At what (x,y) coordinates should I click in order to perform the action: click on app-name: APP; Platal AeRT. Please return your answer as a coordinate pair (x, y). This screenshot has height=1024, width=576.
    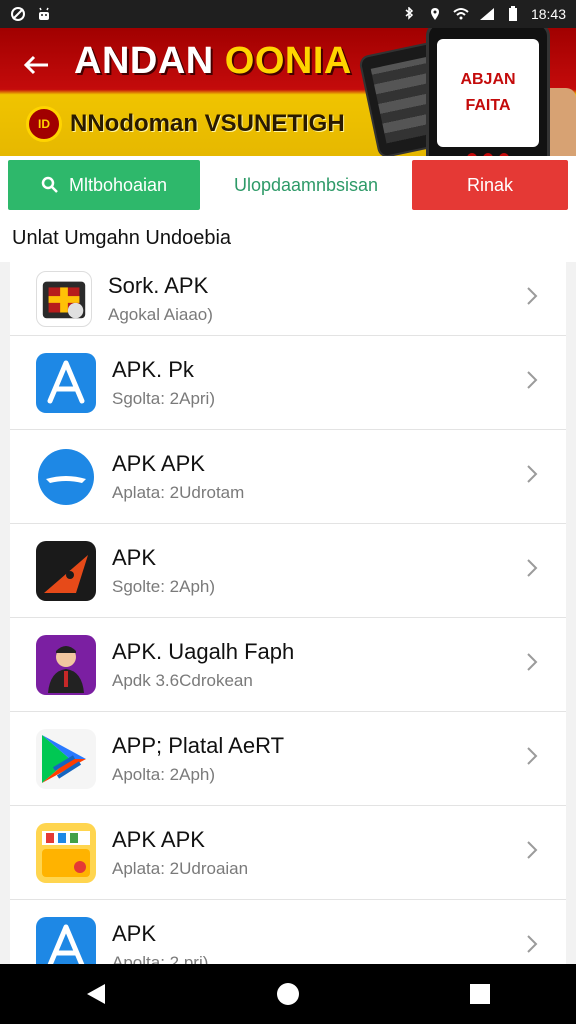
    Looking at the image, I should click on (198, 745).